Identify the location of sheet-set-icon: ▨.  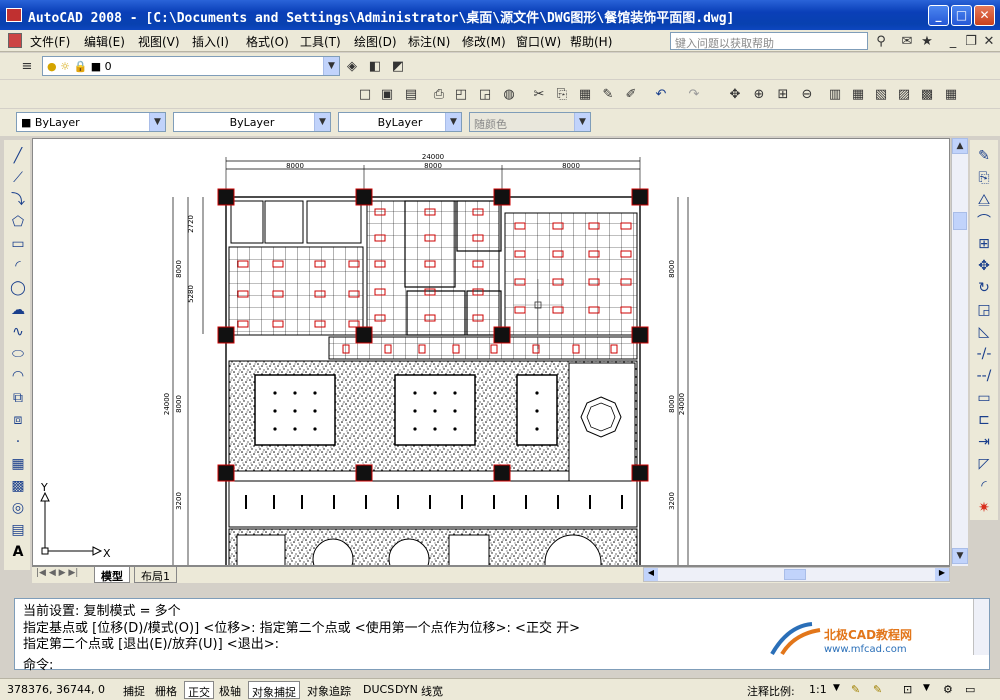
(904, 94).